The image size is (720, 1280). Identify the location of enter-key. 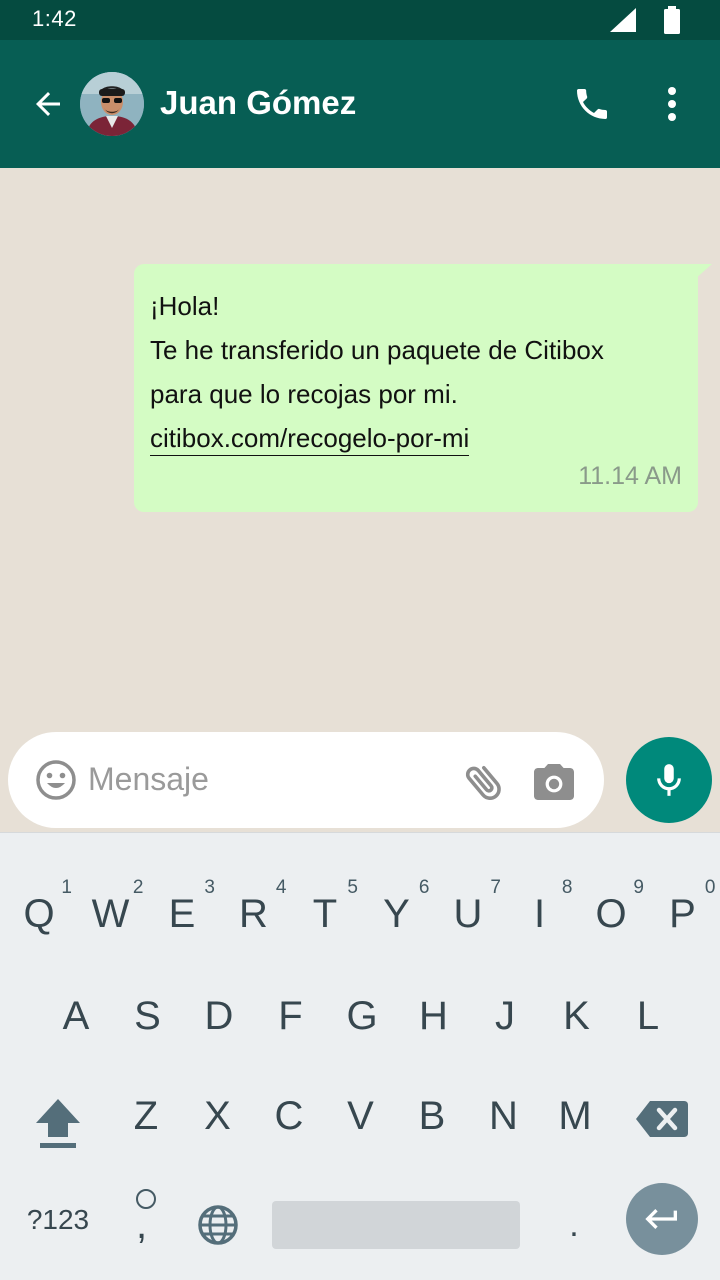
(662, 1219).